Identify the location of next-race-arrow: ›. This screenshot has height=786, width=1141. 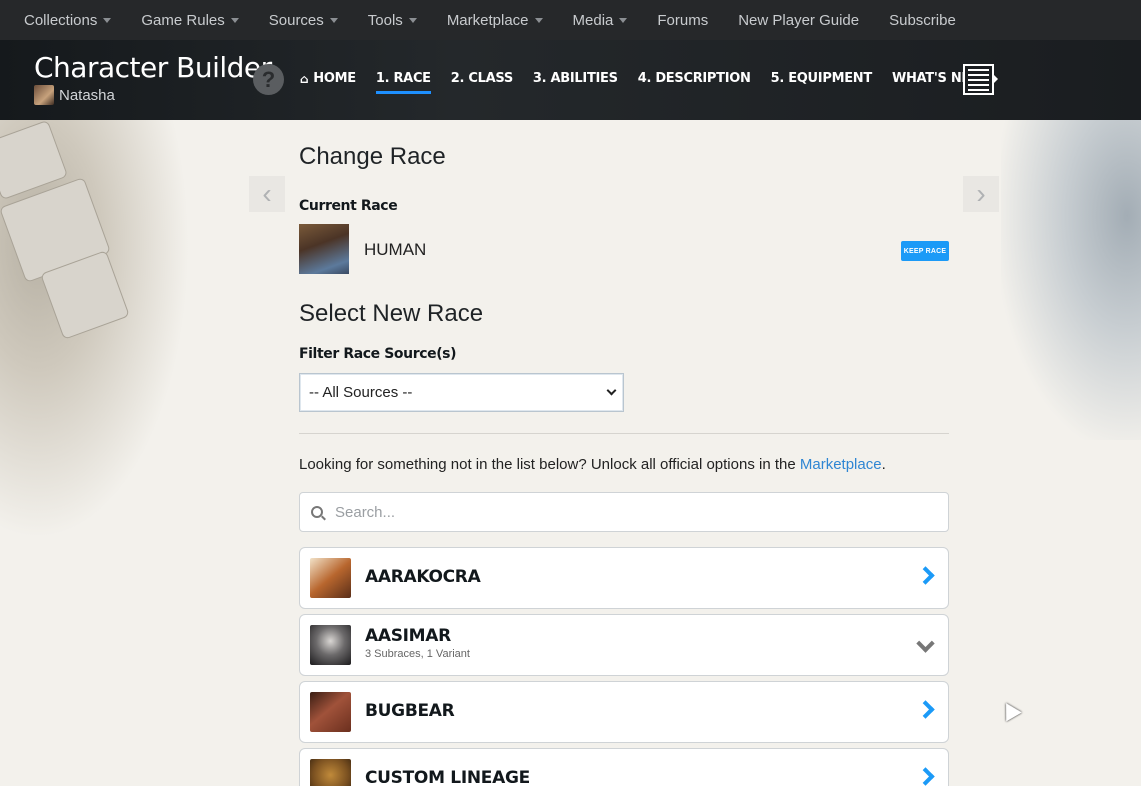
(981, 194).